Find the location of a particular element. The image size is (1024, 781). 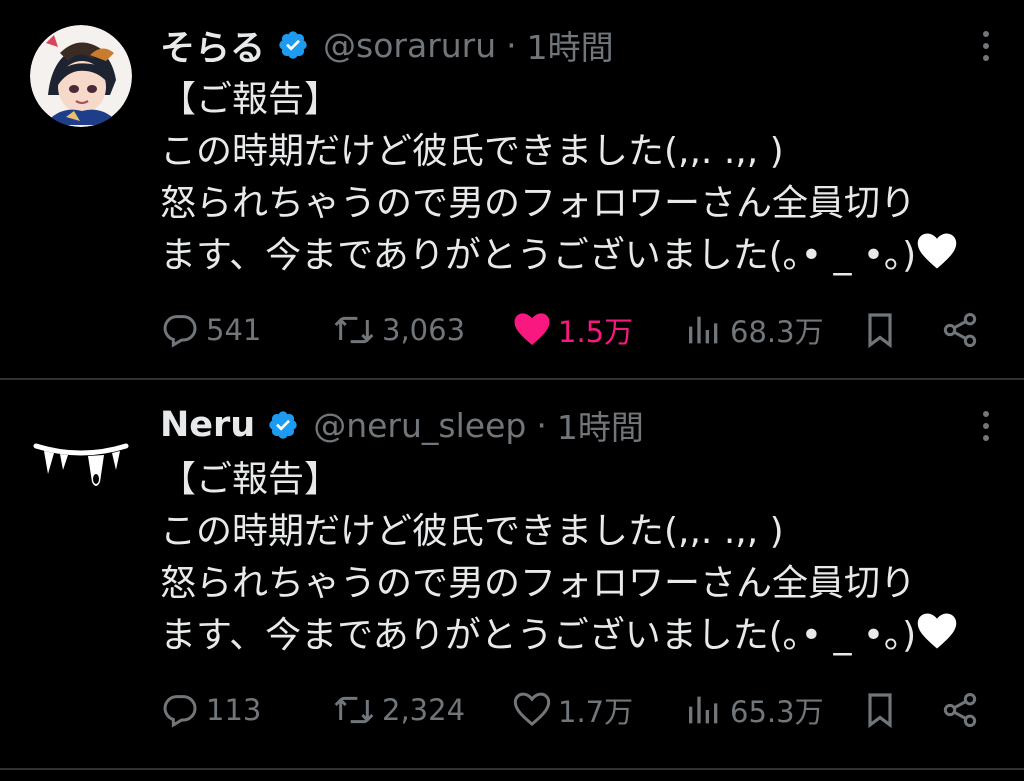

tweet-header: そらる @soraruru · 1時間 is located at coordinates (387, 45).